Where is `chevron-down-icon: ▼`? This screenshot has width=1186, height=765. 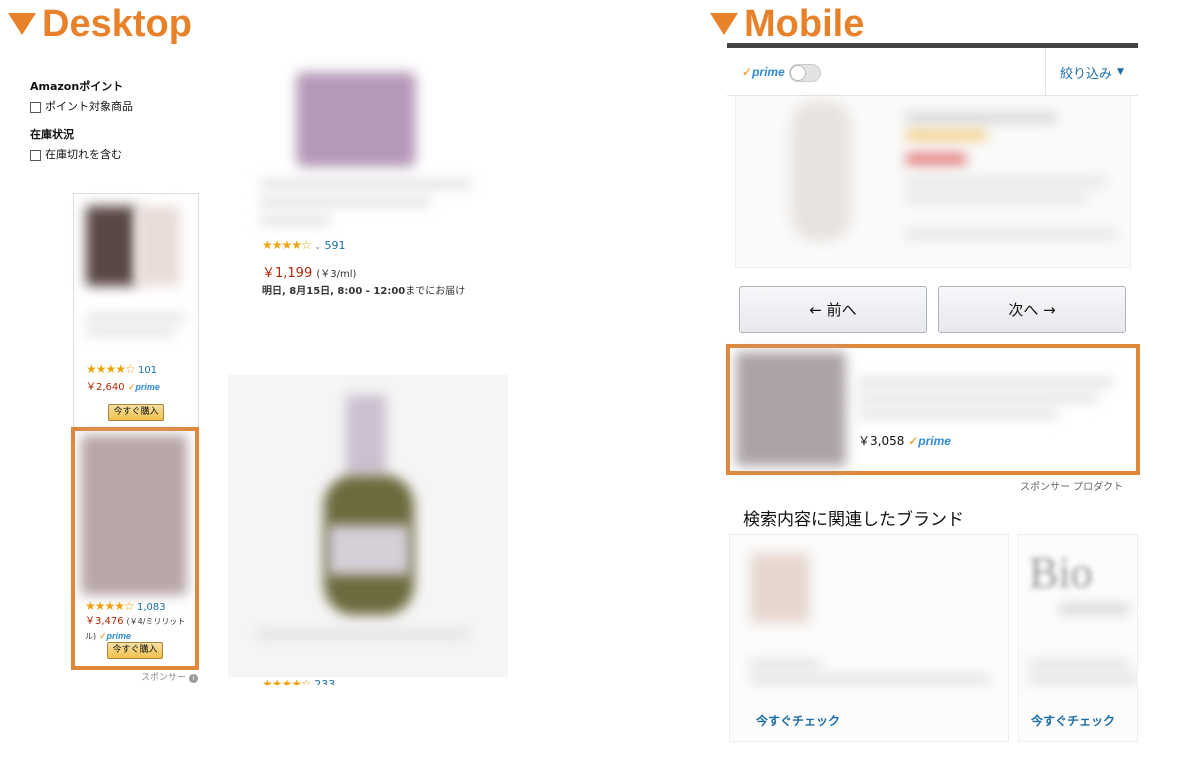
chevron-down-icon: ▼ is located at coordinates (1120, 72).